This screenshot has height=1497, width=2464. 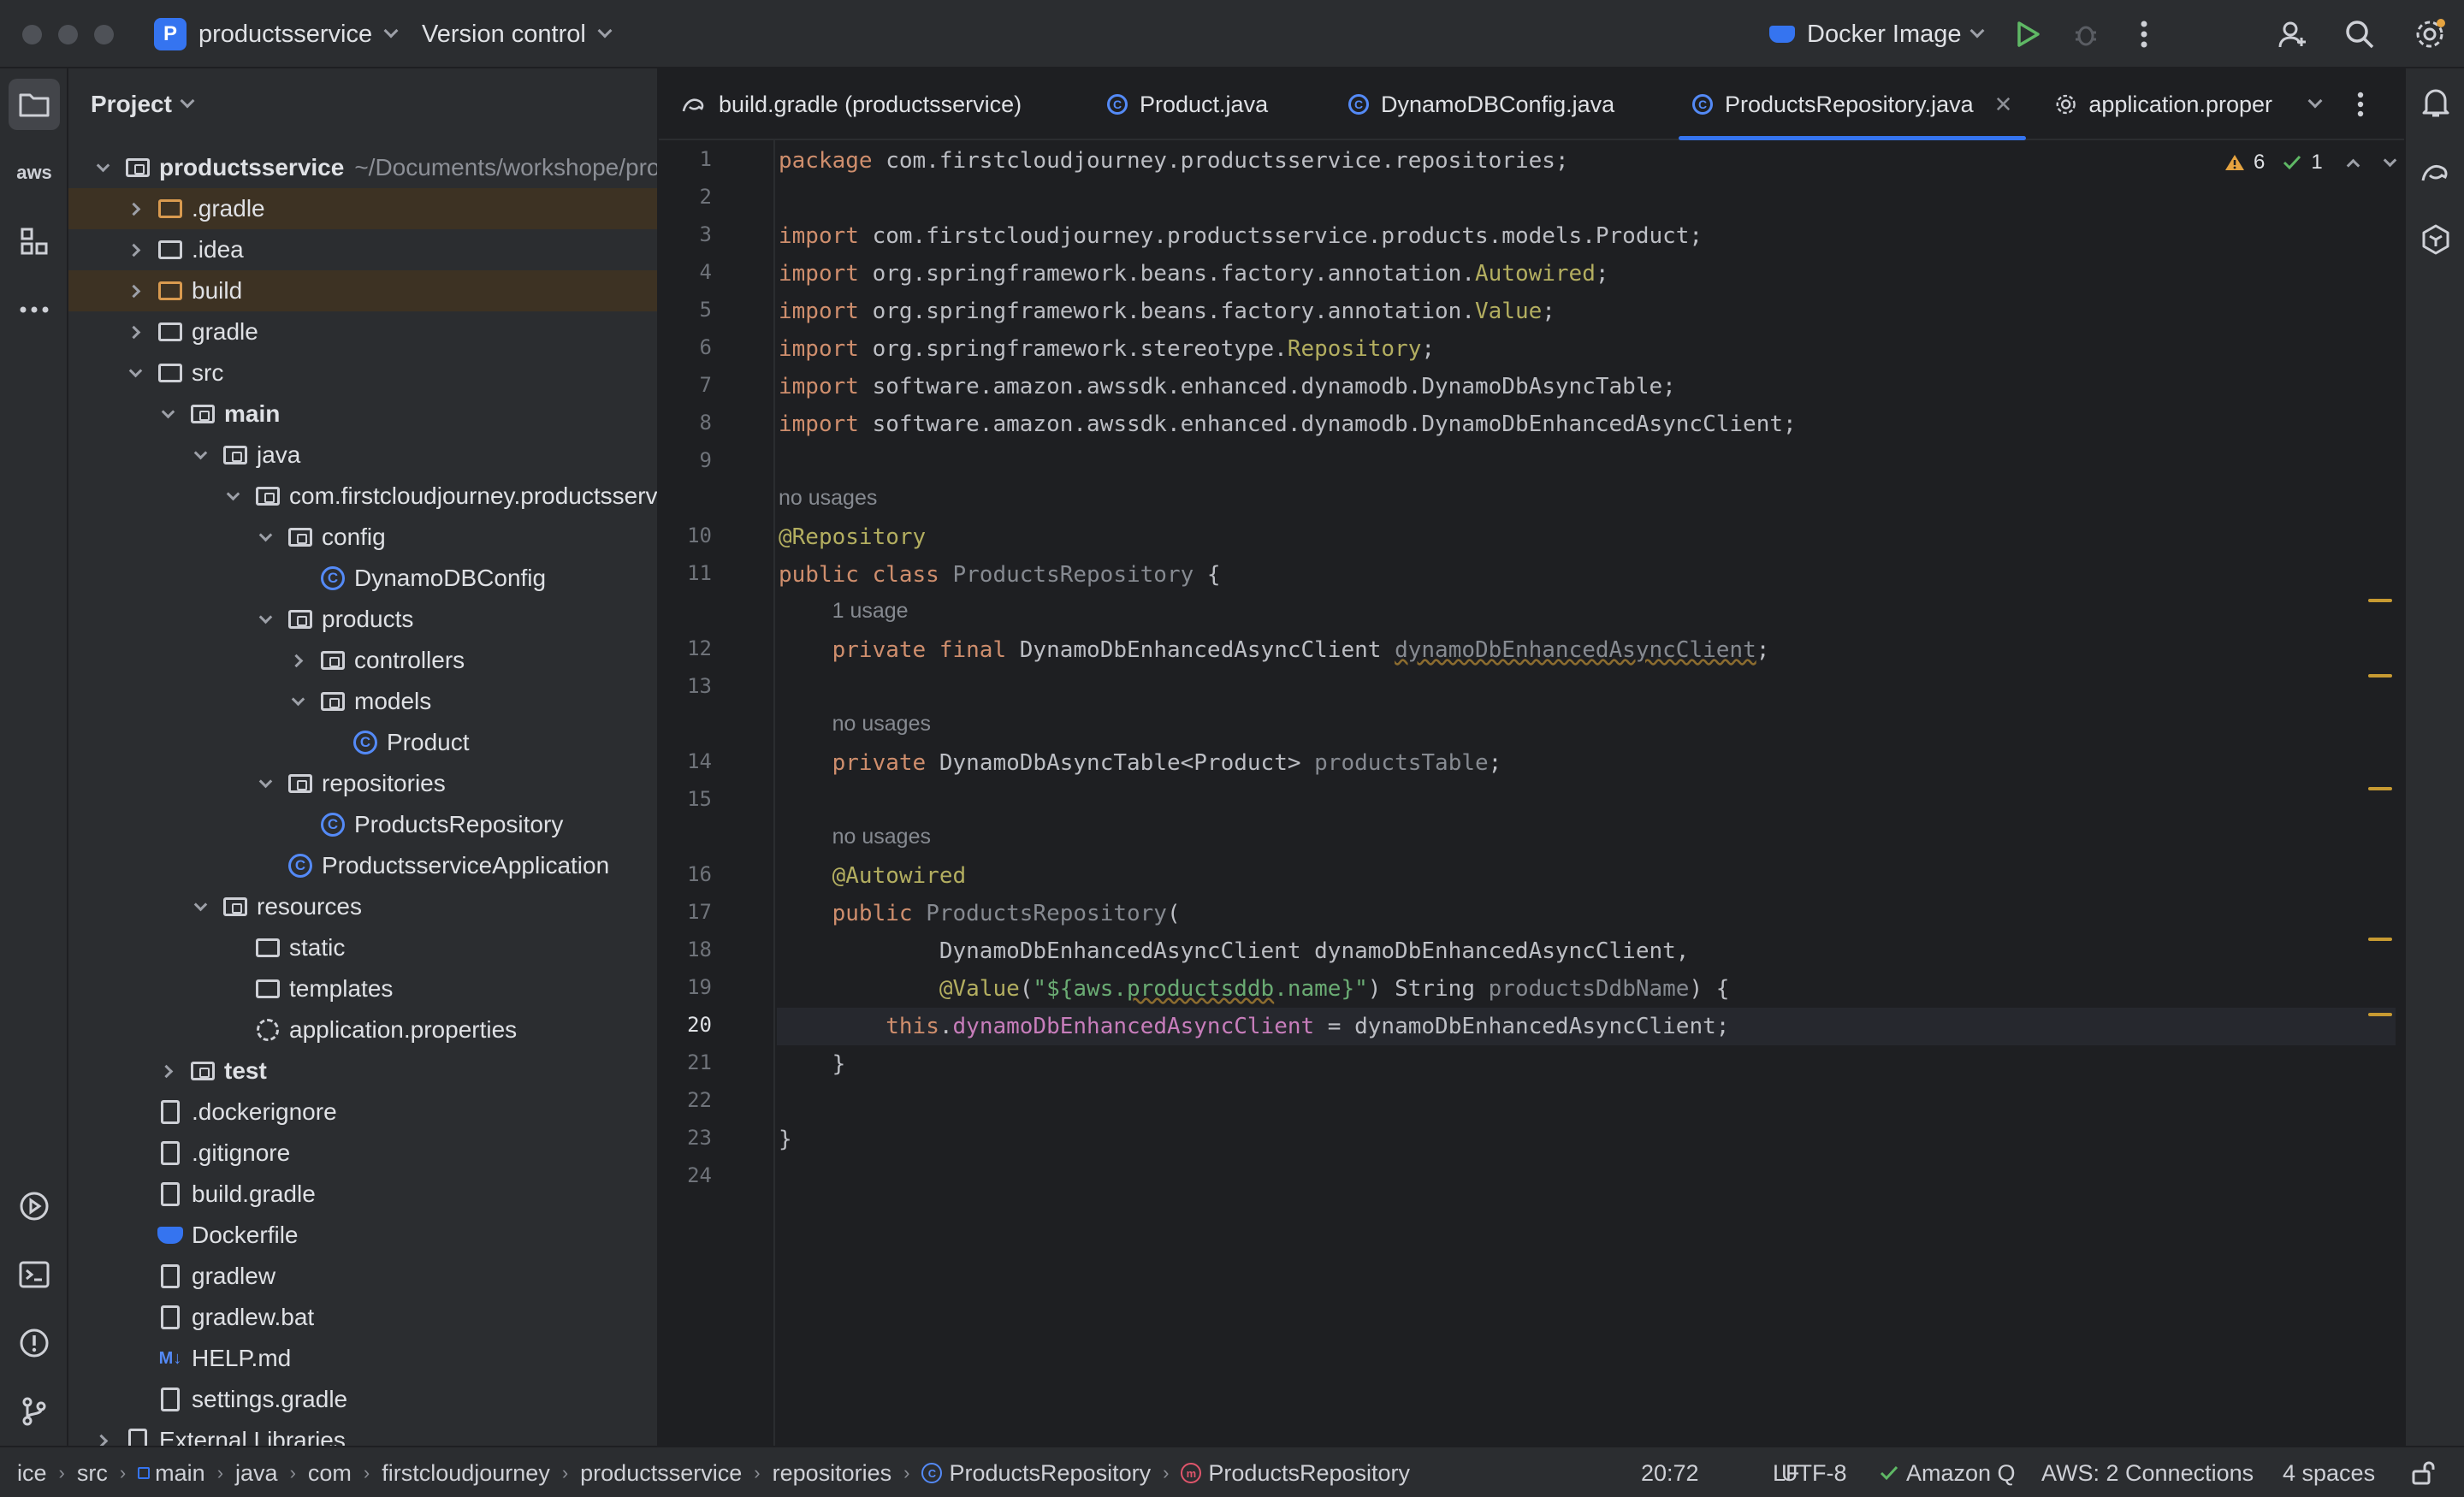 I want to click on tab-dynamodbconfig-java: C DynamoDBConfig.java, so click(x=1481, y=104).